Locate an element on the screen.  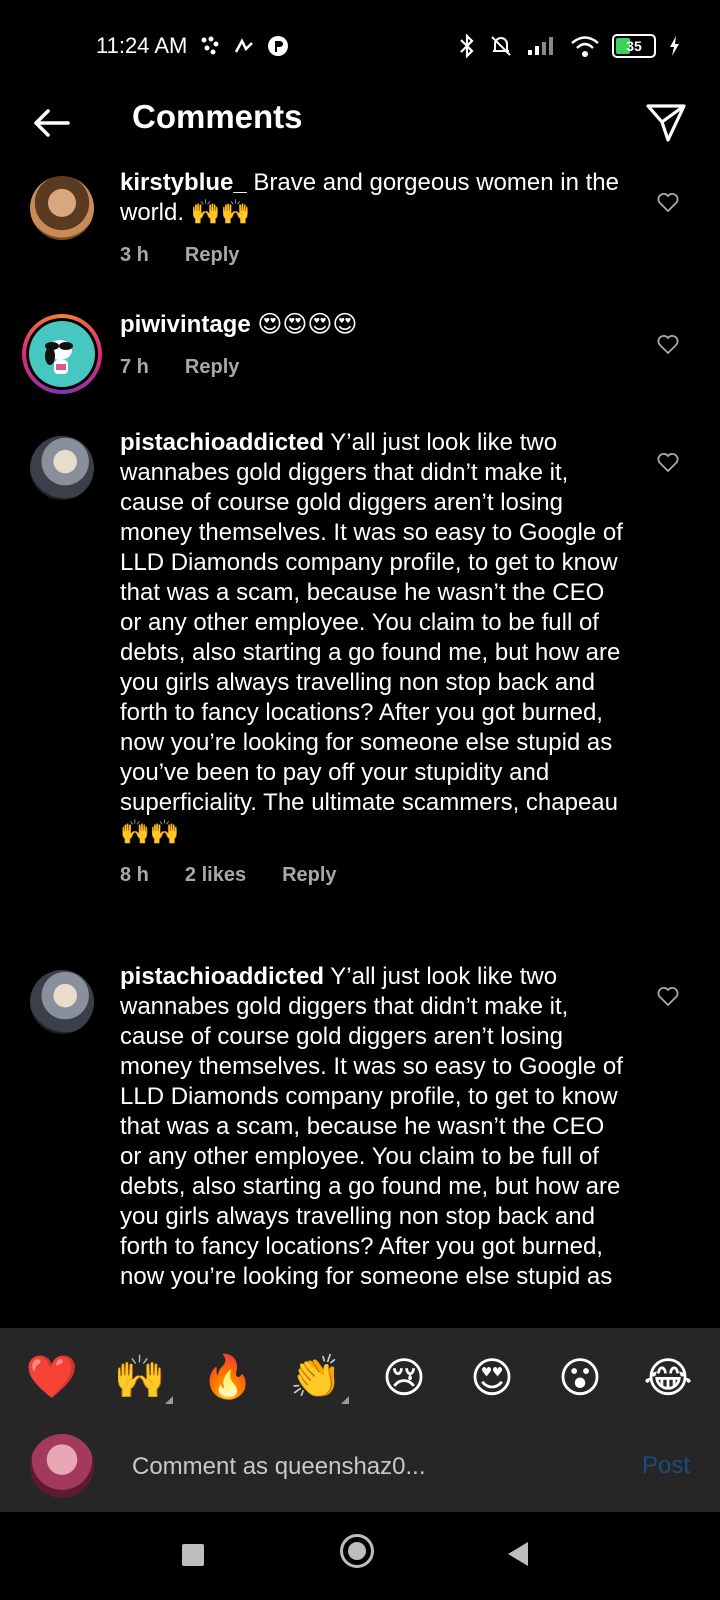
avatar-story-ring is located at coordinates (62, 354).